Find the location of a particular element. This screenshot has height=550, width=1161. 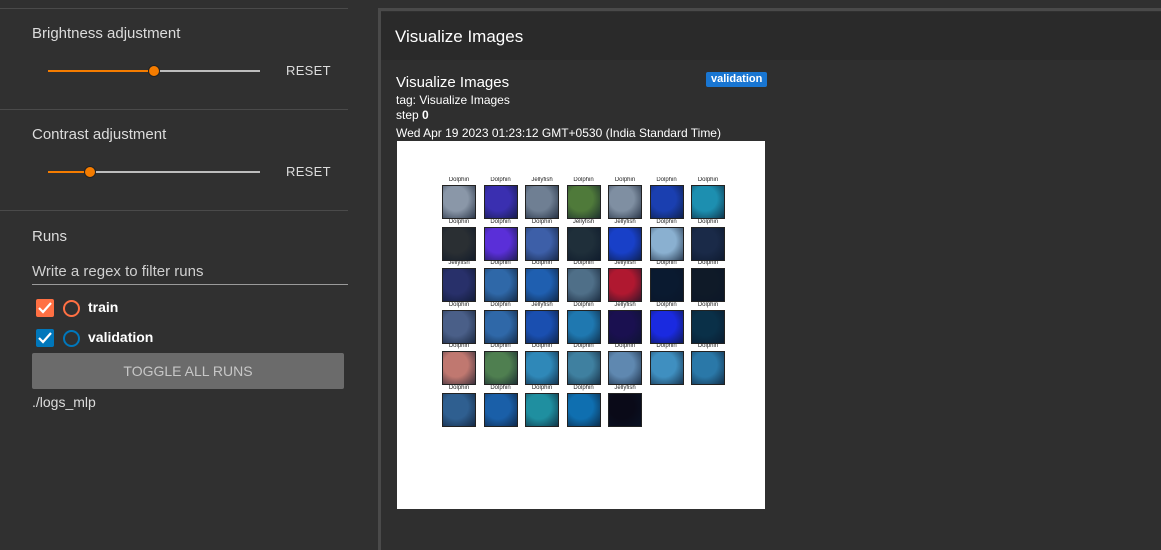

group-title: Visualize Images is located at coordinates (459, 36).